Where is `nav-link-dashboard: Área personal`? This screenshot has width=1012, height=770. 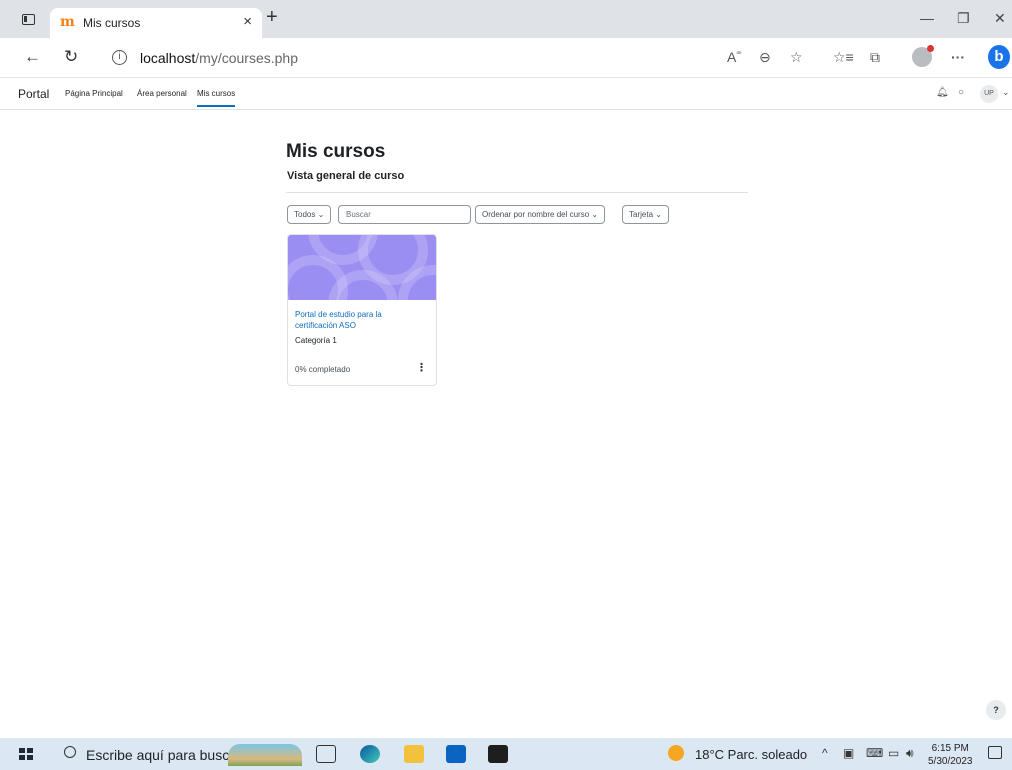 nav-link-dashboard: Área personal is located at coordinates (162, 93).